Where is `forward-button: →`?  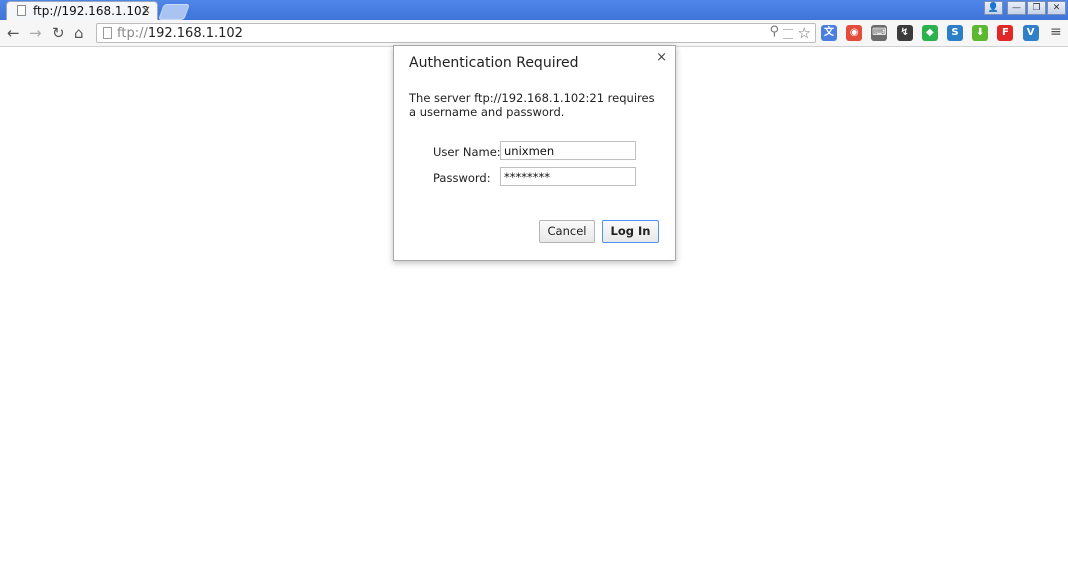 forward-button: → is located at coordinates (35, 33).